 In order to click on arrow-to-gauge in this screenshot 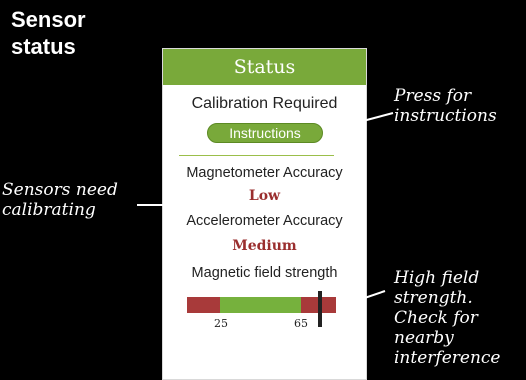, I will do `click(361, 300)`.